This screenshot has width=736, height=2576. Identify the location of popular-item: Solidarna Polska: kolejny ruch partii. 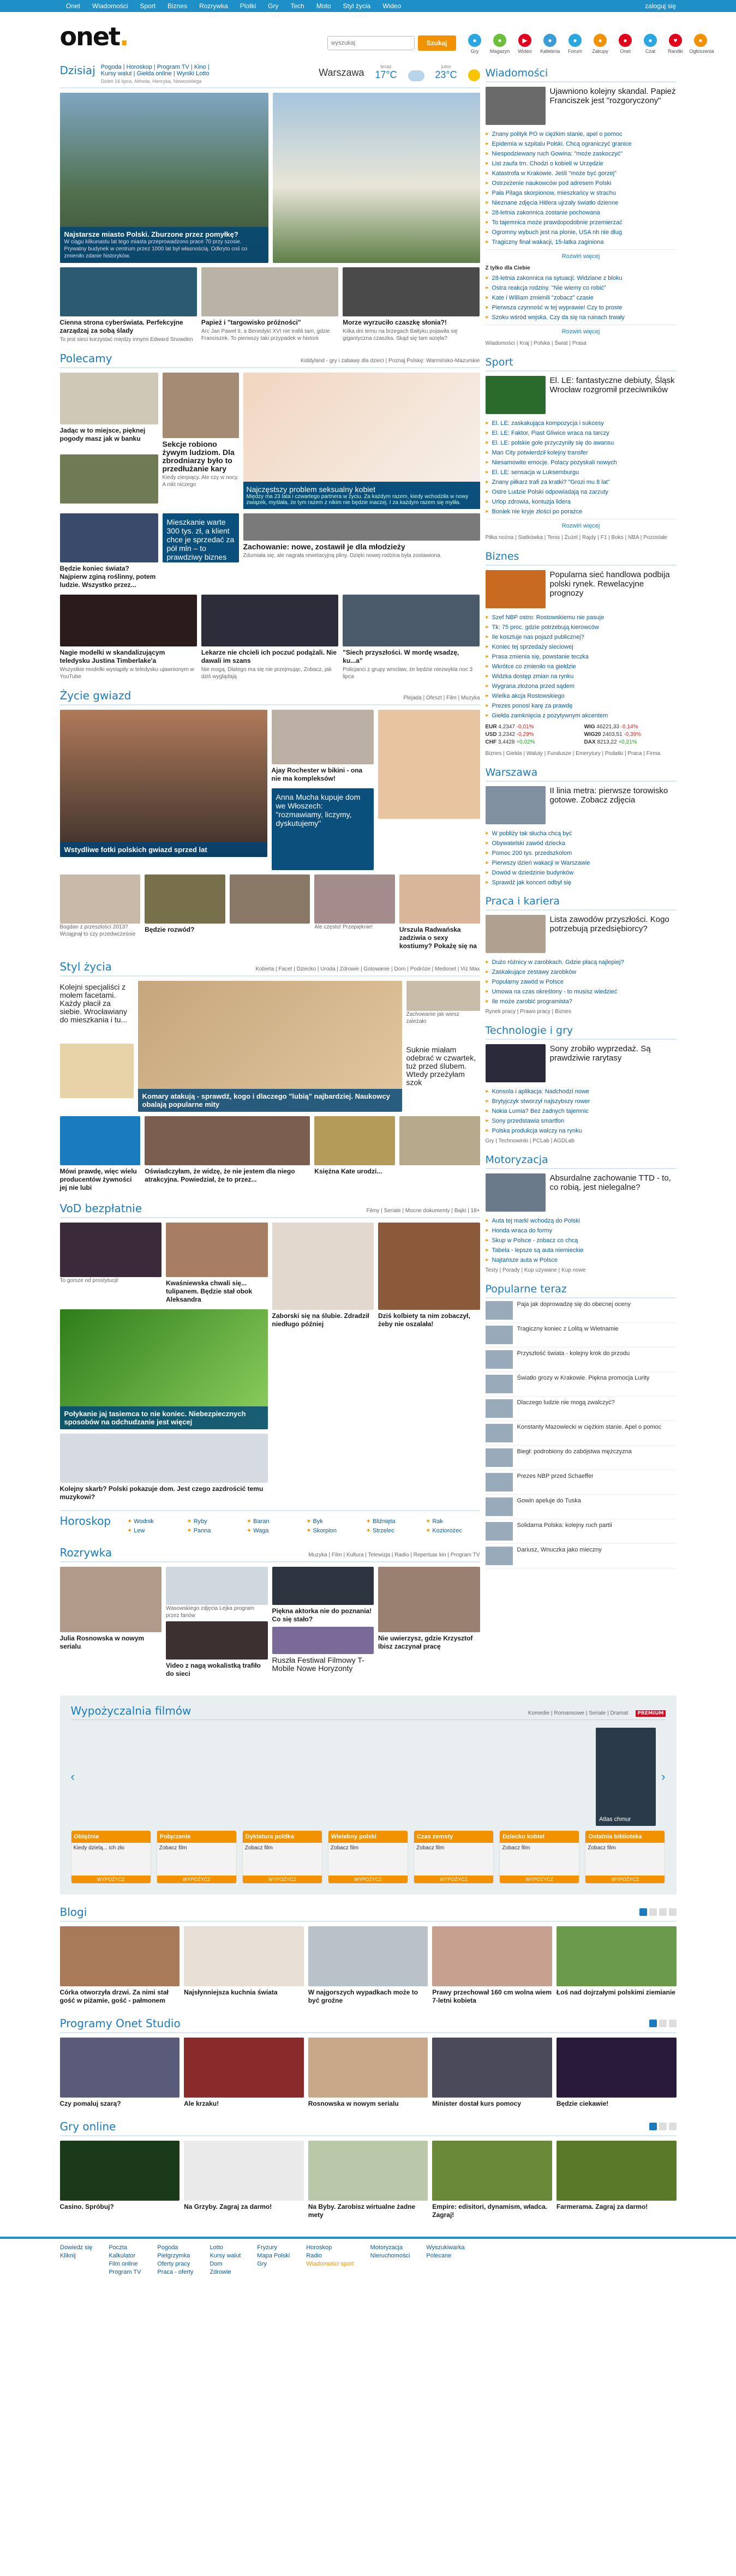
(581, 1532).